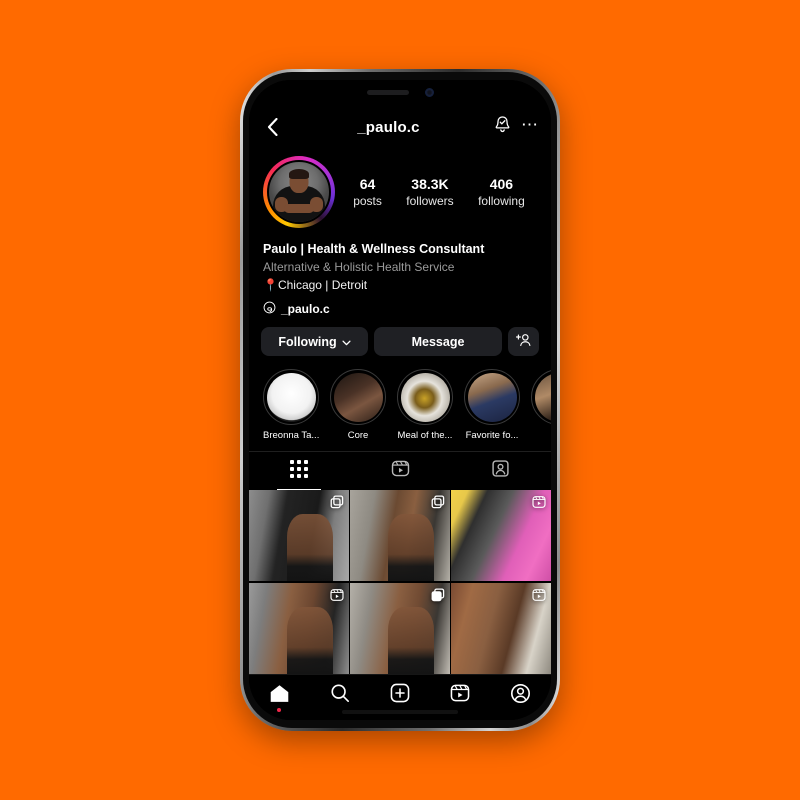  Describe the element at coordinates (388, 127) in the screenshot. I see `page-title: _paulo.c` at that location.